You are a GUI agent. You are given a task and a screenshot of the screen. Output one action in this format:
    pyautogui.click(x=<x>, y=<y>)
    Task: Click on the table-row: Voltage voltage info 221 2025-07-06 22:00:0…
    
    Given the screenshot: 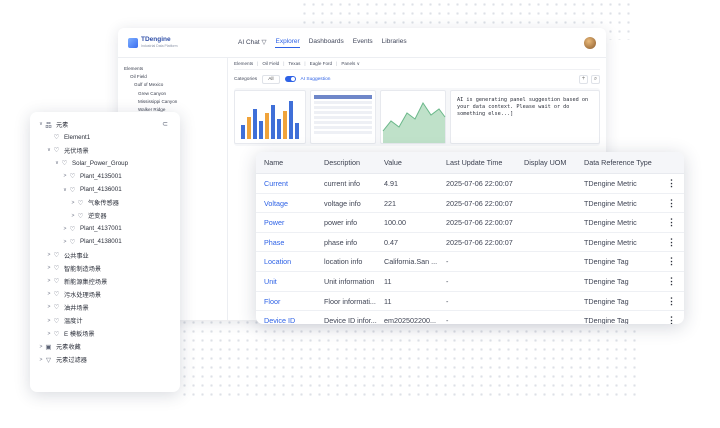 What is the action you would take?
    pyautogui.click(x=470, y=204)
    